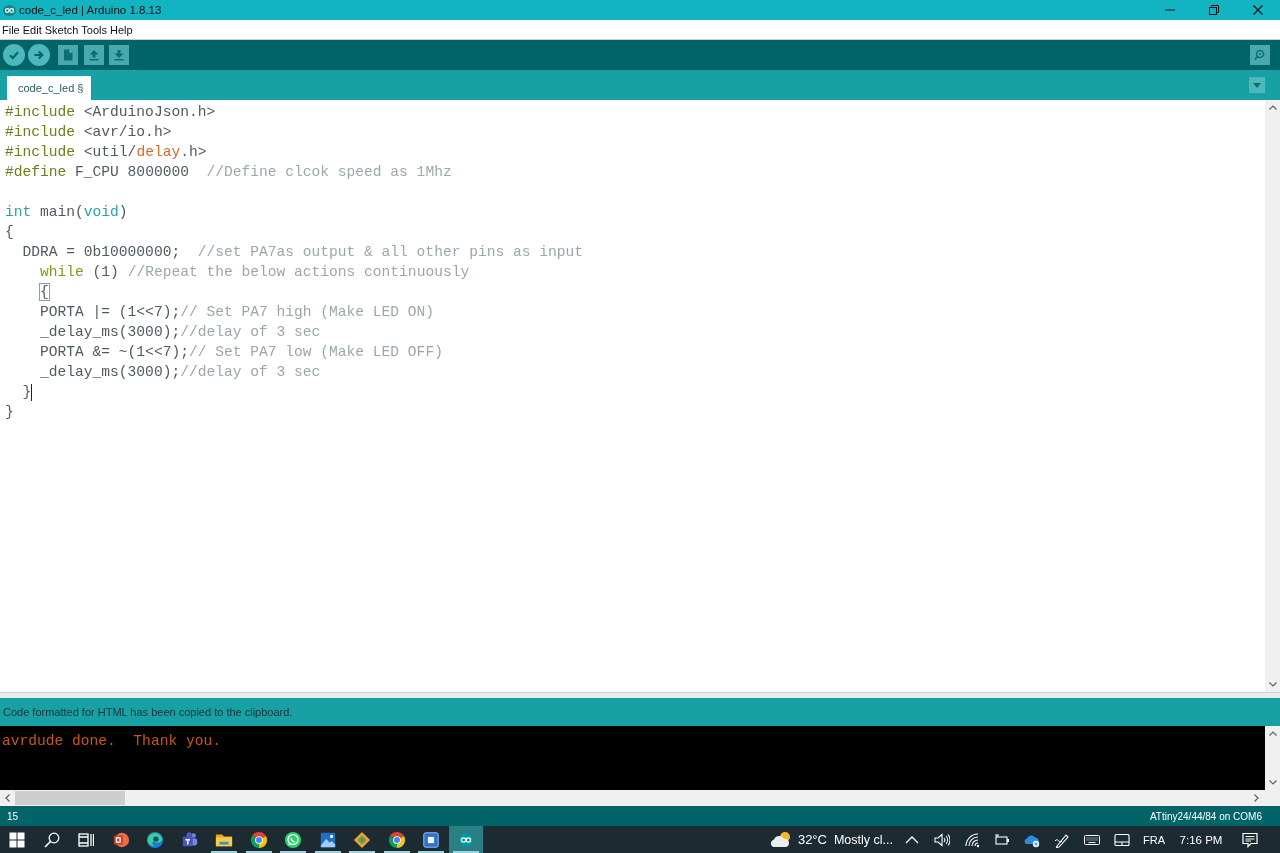 This screenshot has width=1280, height=853. What do you see at coordinates (254, 272) in the screenshot?
I see `code-line: while (1) //Repeat the below actions continuously` at bounding box center [254, 272].